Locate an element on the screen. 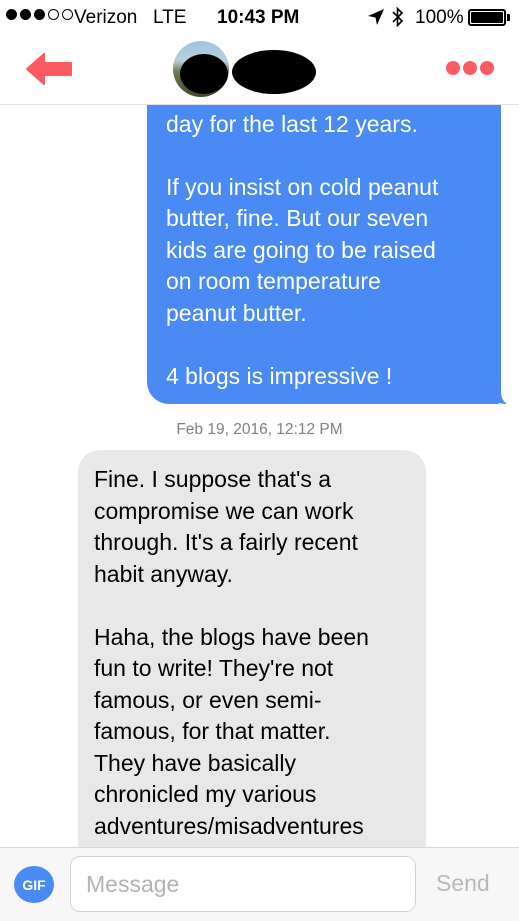 The height and width of the screenshot is (921, 519). back-arrow-icon is located at coordinates (49, 69).